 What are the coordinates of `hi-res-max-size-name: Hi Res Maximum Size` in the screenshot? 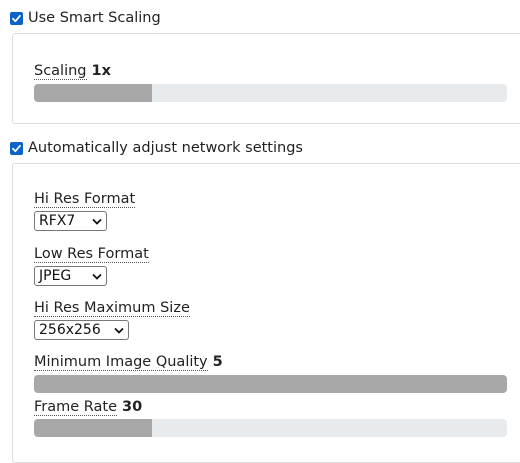 It's located at (112, 308).